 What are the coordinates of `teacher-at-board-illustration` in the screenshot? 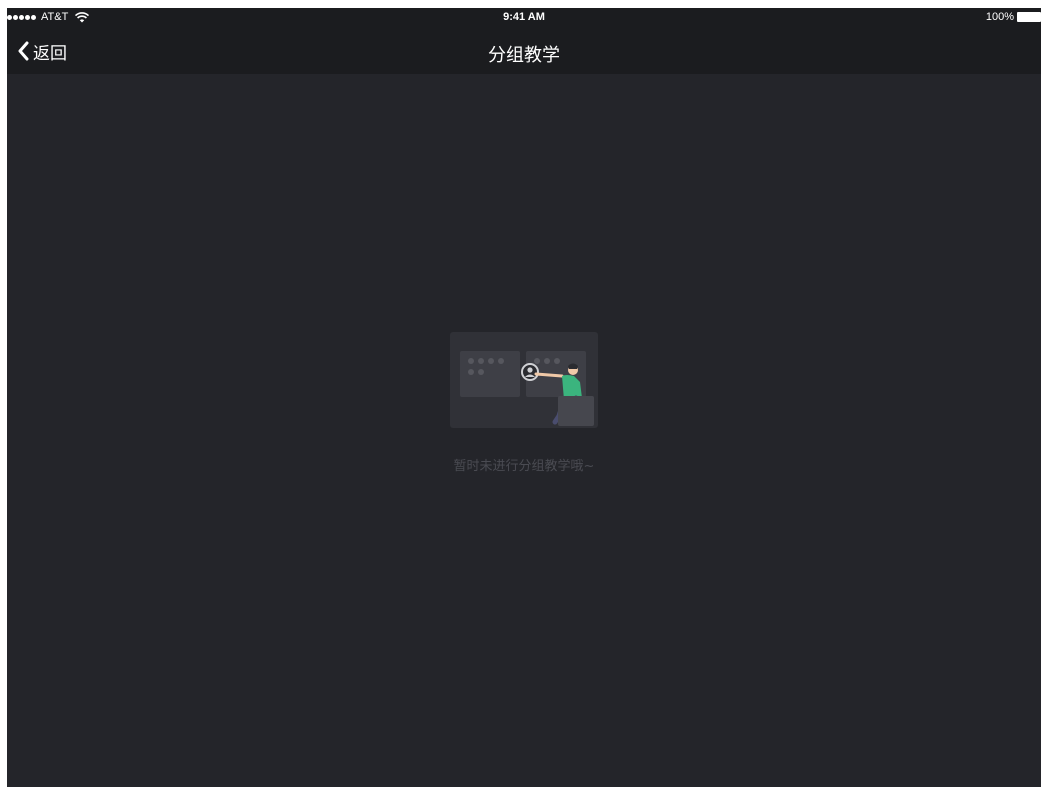 It's located at (524, 380).